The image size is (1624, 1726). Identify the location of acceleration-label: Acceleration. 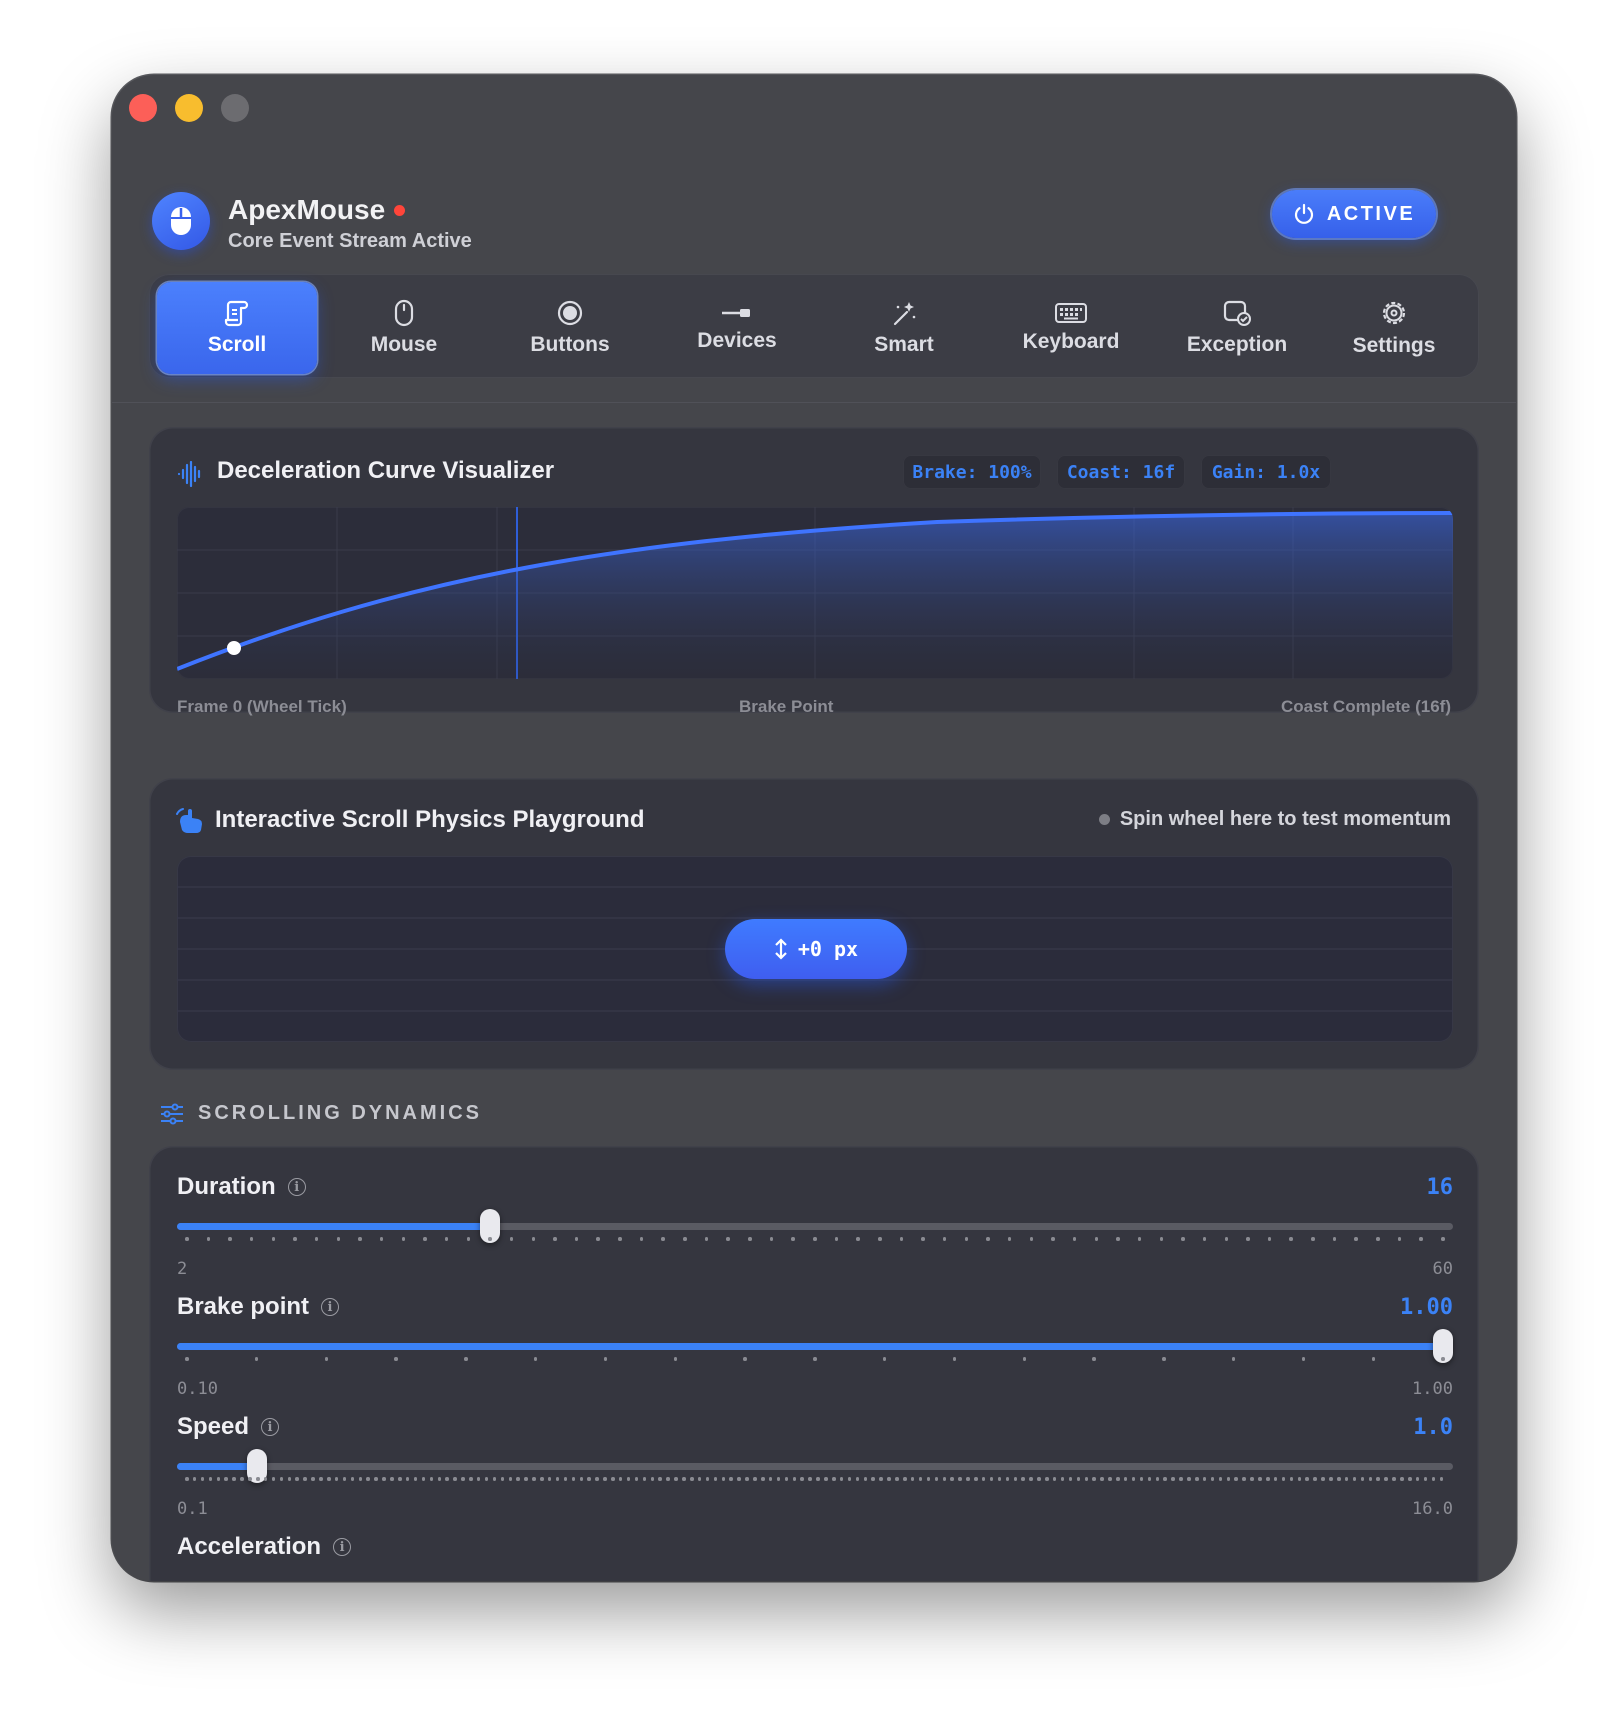
(249, 1546).